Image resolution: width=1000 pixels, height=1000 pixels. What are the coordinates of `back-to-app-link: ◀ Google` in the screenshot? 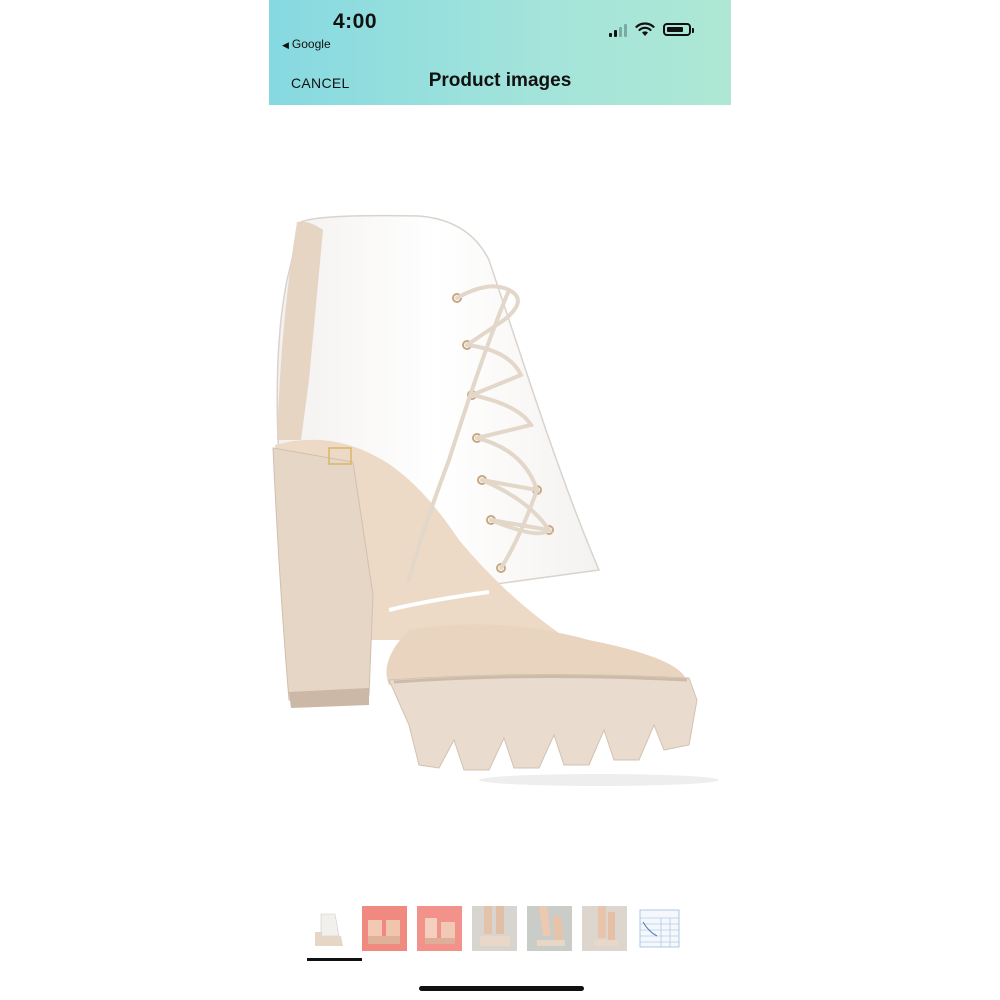 It's located at (306, 44).